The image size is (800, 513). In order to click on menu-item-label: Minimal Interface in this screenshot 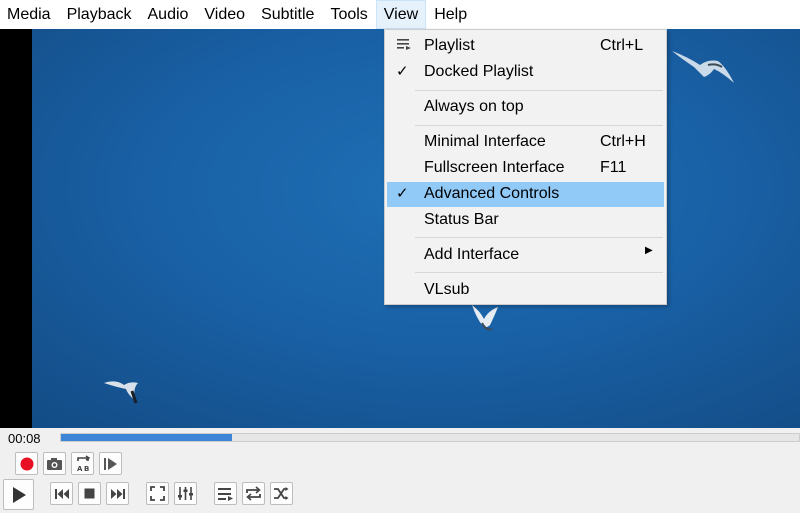, I will do `click(485, 141)`.